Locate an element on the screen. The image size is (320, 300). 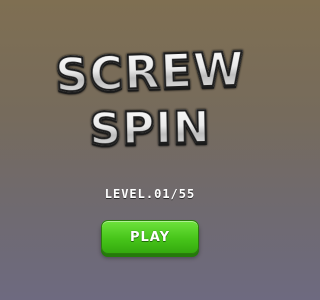
level-indicator: LEVEL.01/55 is located at coordinates (150, 194).